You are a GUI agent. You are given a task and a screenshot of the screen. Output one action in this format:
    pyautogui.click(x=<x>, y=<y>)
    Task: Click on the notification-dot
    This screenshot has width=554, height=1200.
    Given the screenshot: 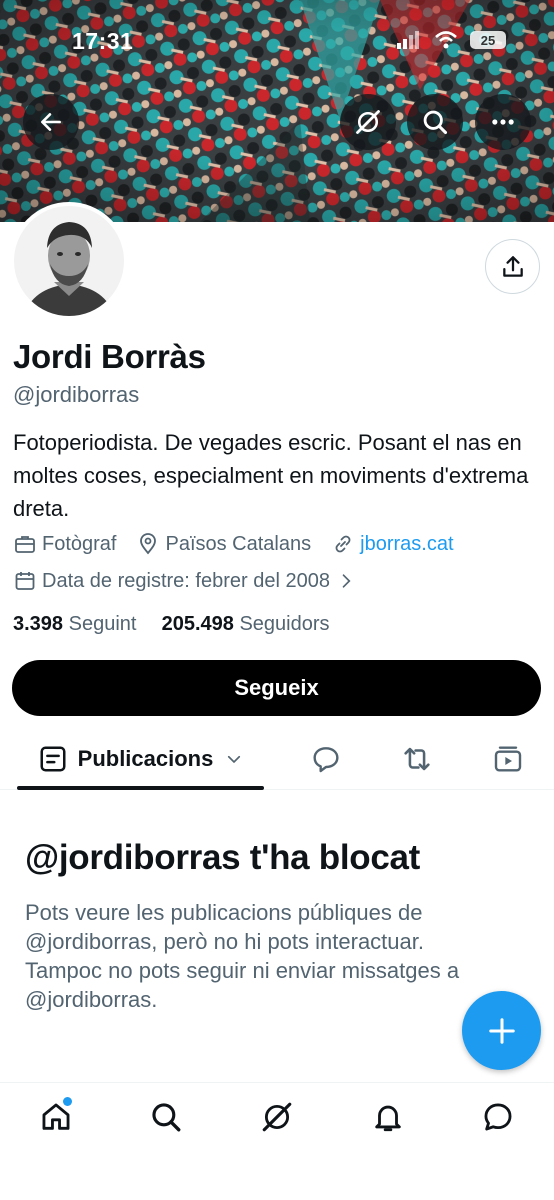 What is the action you would take?
    pyautogui.click(x=67, y=1101)
    